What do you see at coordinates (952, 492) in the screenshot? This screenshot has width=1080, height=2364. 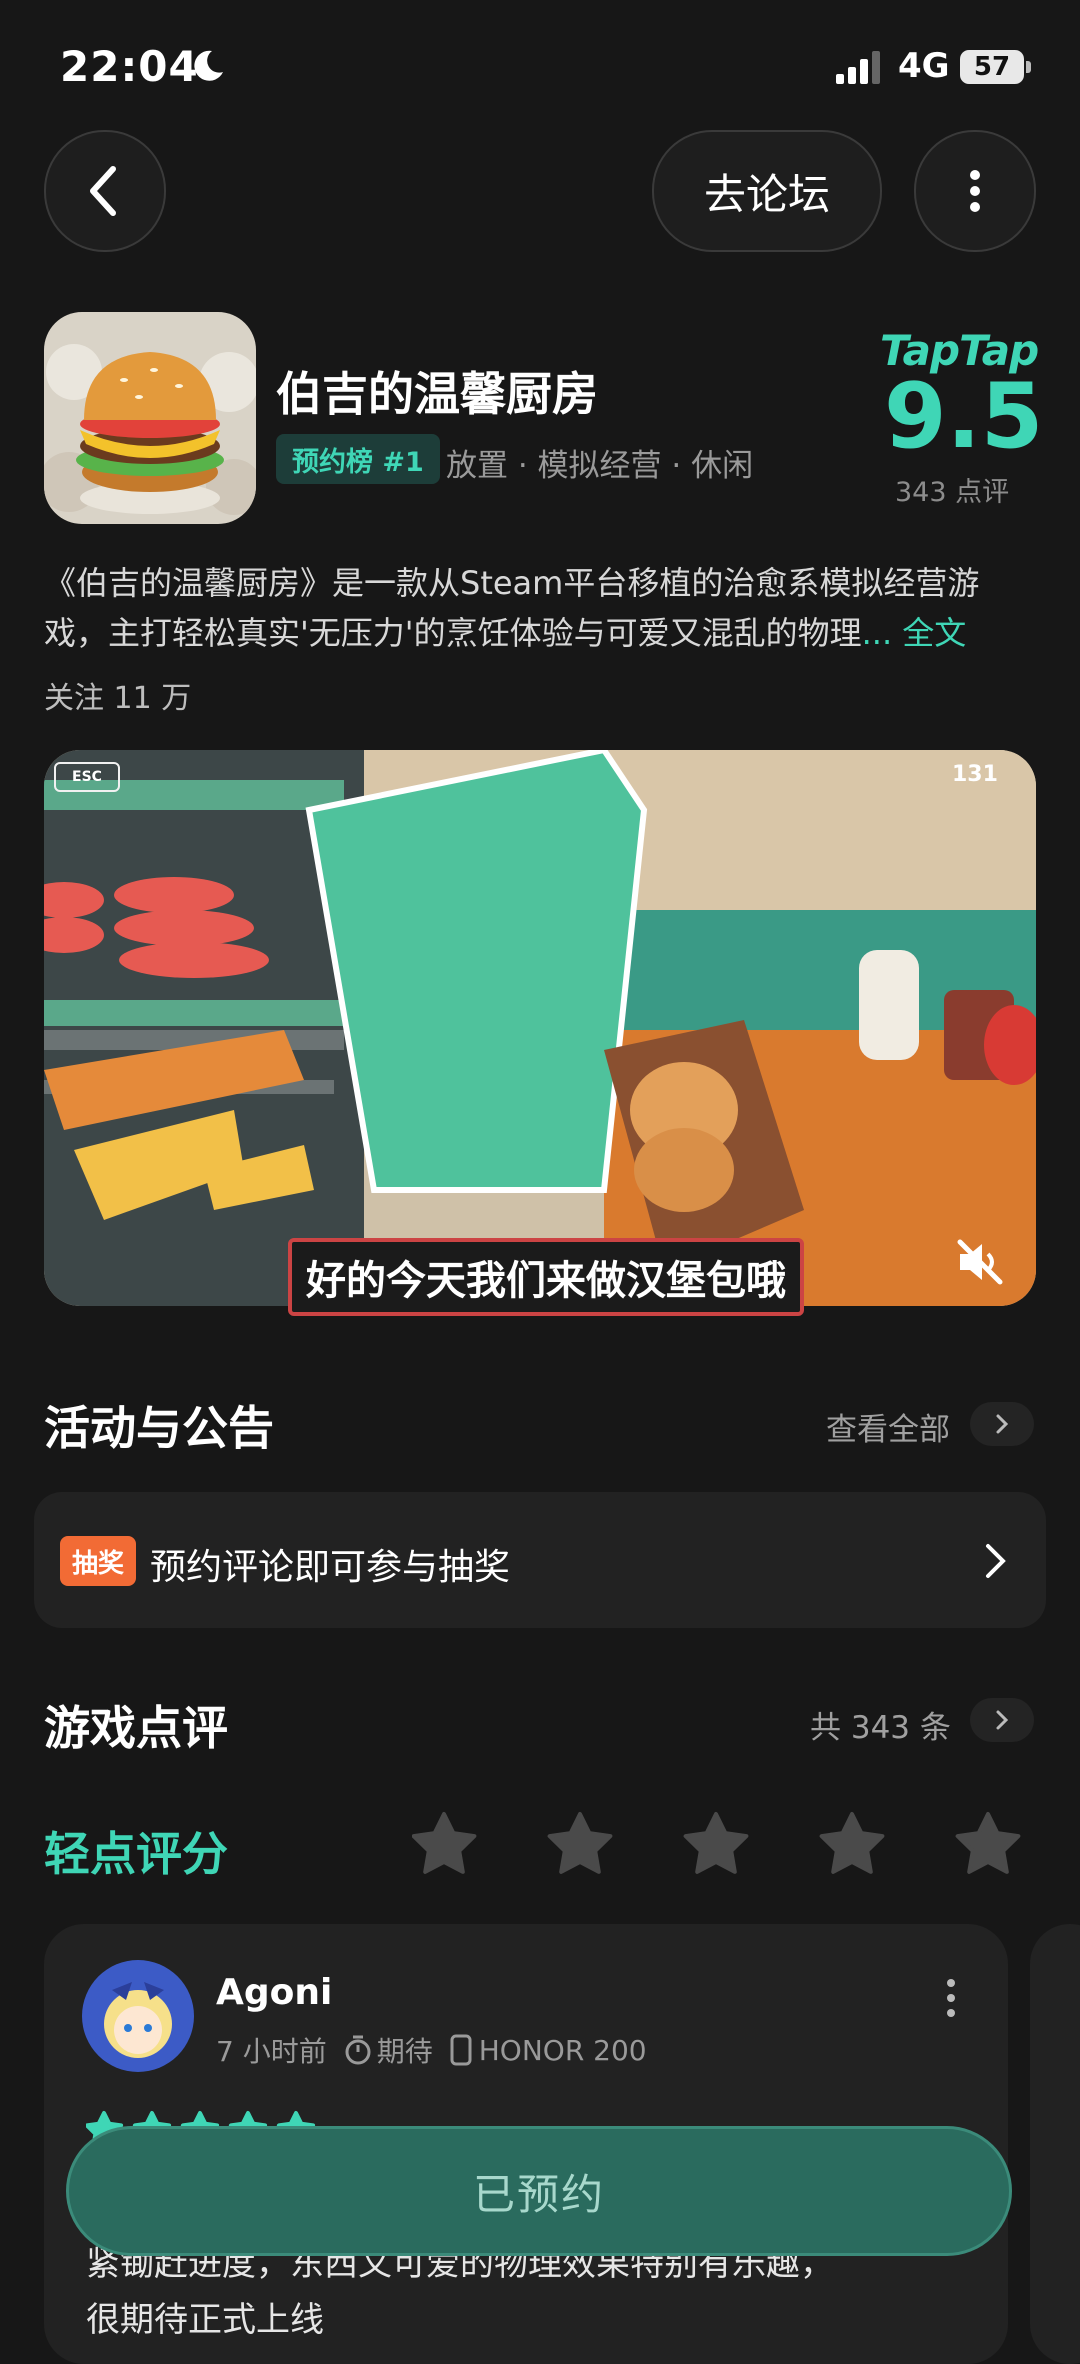 I see `rating-count: 343 点评` at bounding box center [952, 492].